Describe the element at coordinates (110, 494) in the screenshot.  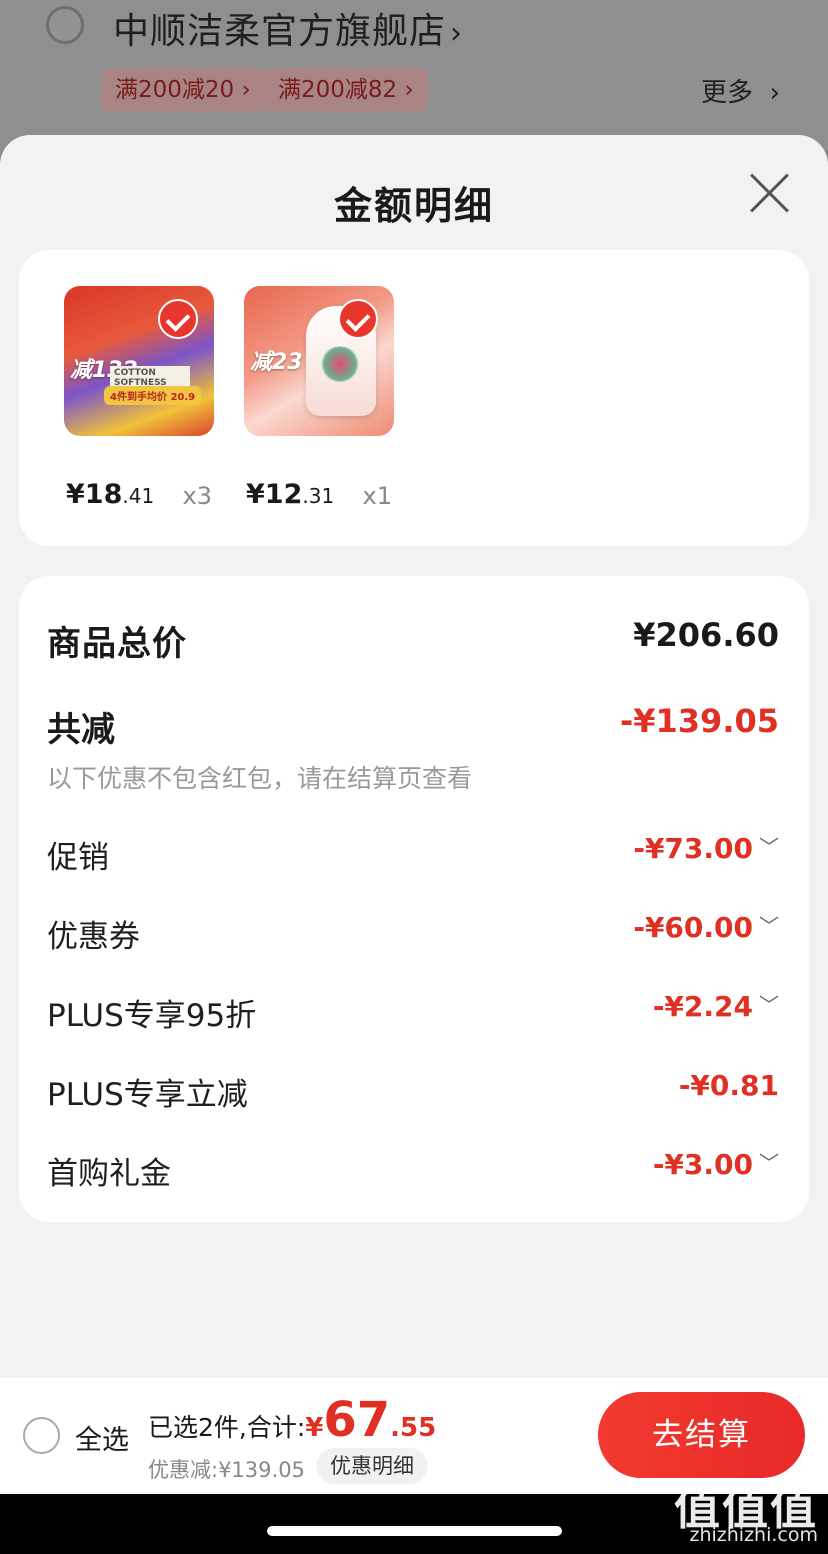
I see `product-price-1: ¥18.41` at that location.